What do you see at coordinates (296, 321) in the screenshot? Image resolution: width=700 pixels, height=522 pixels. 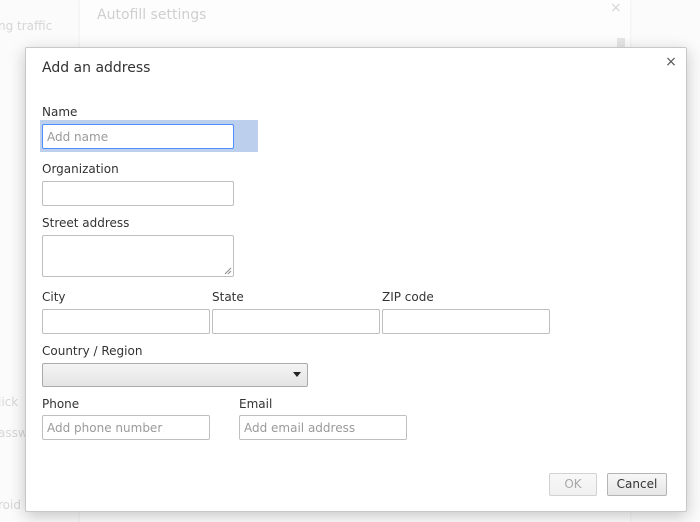 I see `state-input` at bounding box center [296, 321].